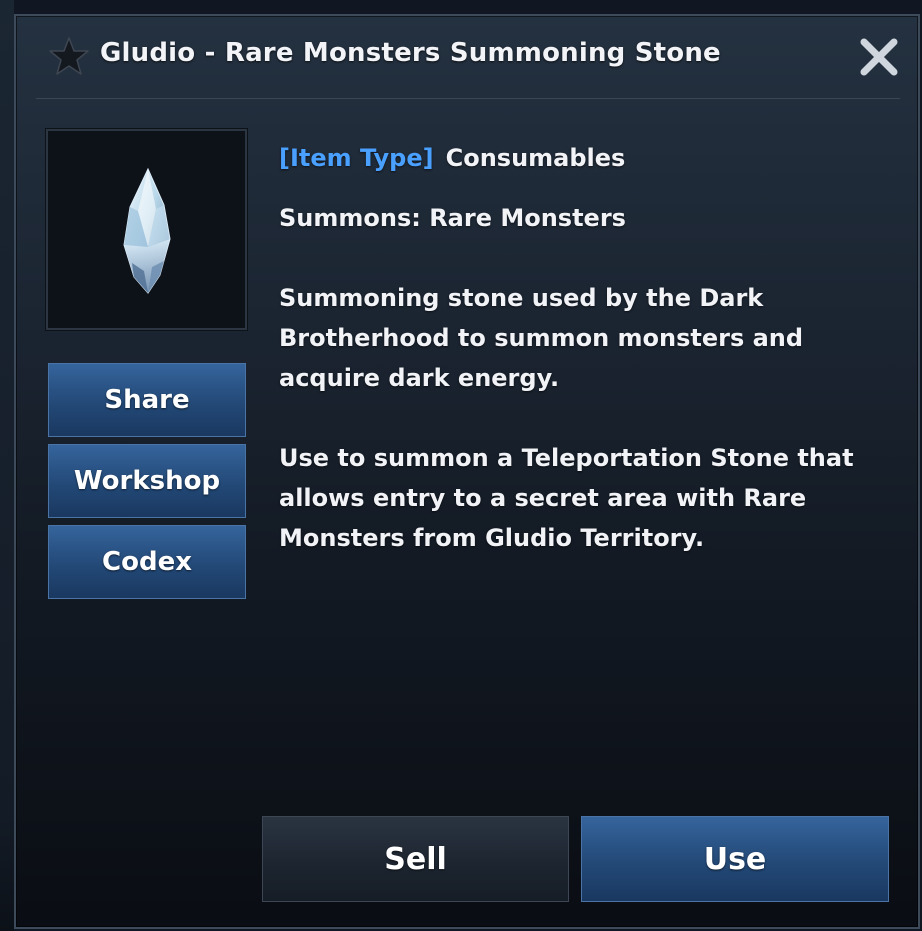  Describe the element at coordinates (7, 465) in the screenshot. I see `background-strip` at that location.